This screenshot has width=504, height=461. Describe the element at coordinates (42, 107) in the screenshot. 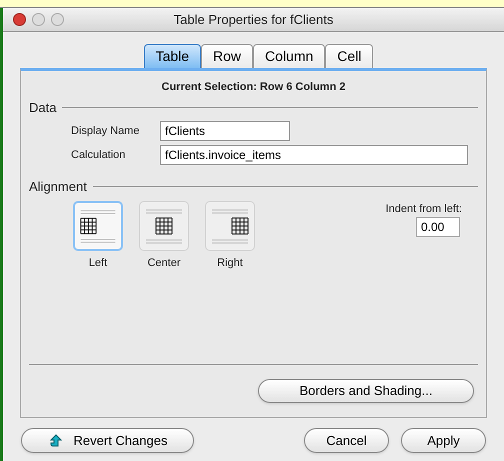

I see `section-title: Data` at that location.